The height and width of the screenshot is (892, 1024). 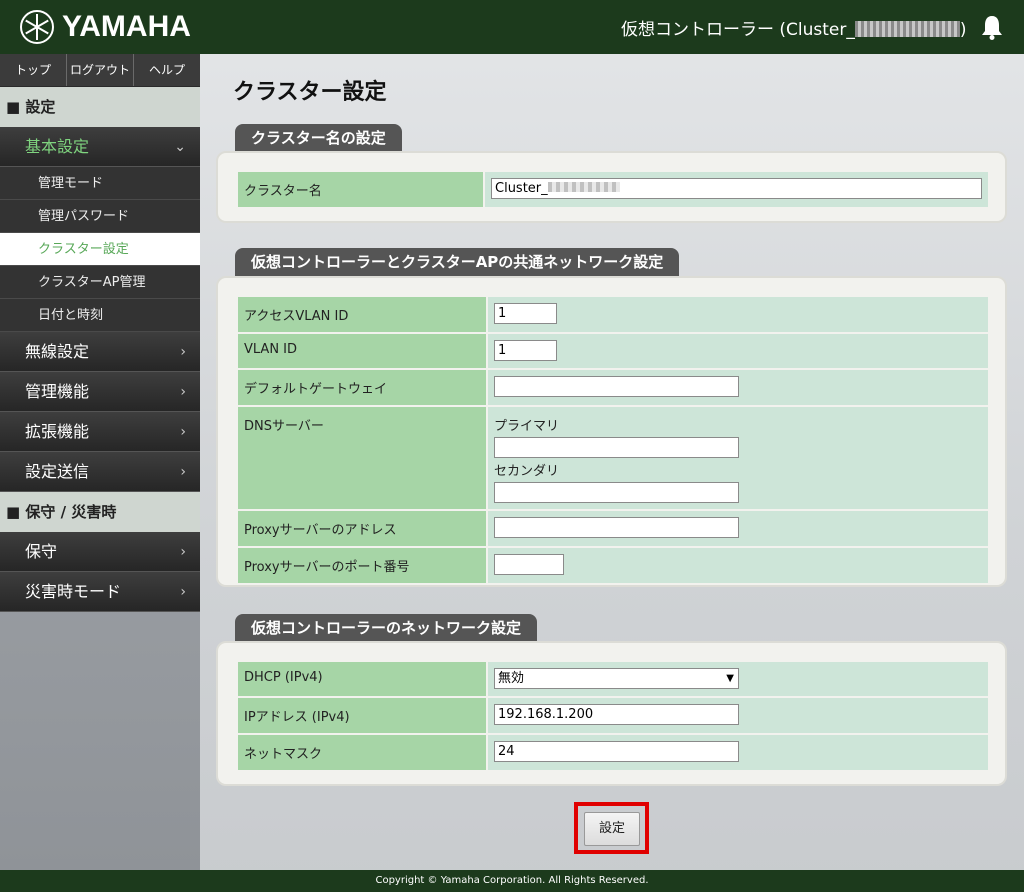 What do you see at coordinates (992, 27) in the screenshot?
I see `notification-bell-icon` at bounding box center [992, 27].